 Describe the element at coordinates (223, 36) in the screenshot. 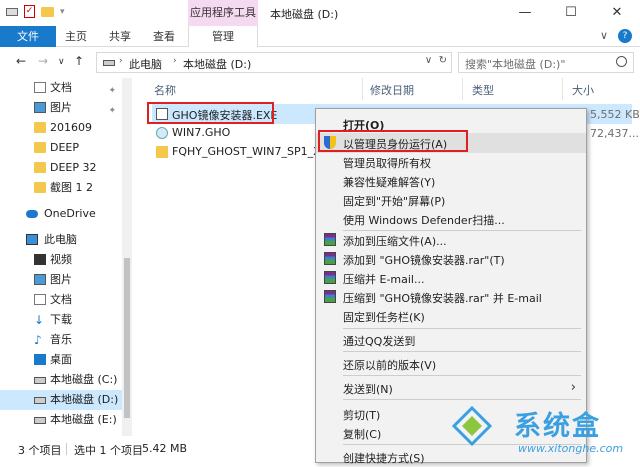

I see `tab-manage: 管理` at that location.